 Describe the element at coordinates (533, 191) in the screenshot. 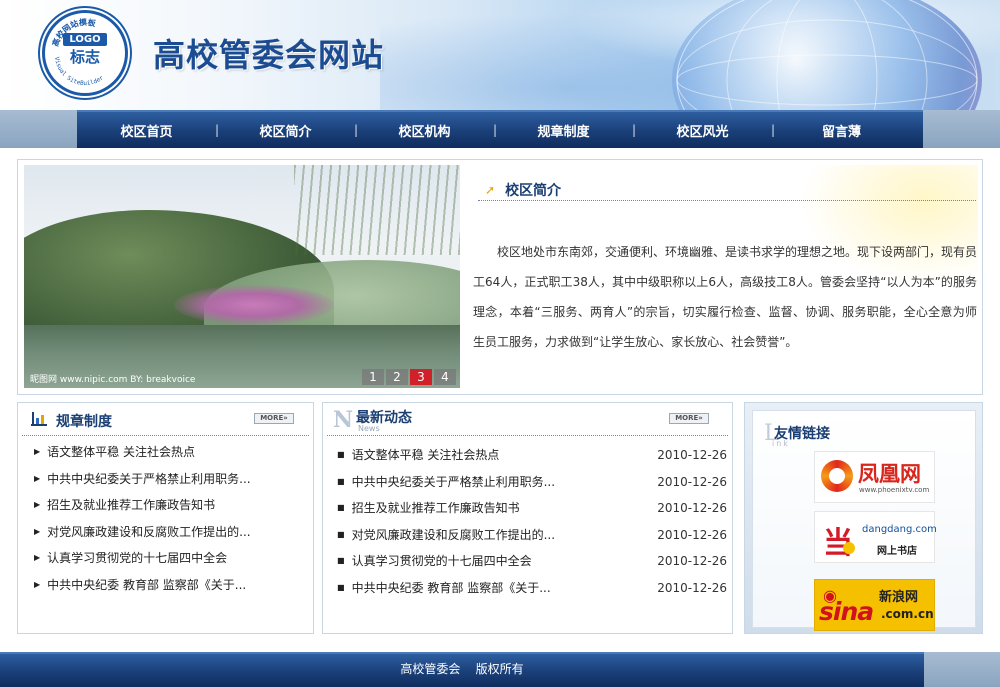

I see `intro-title: 校区简介` at that location.